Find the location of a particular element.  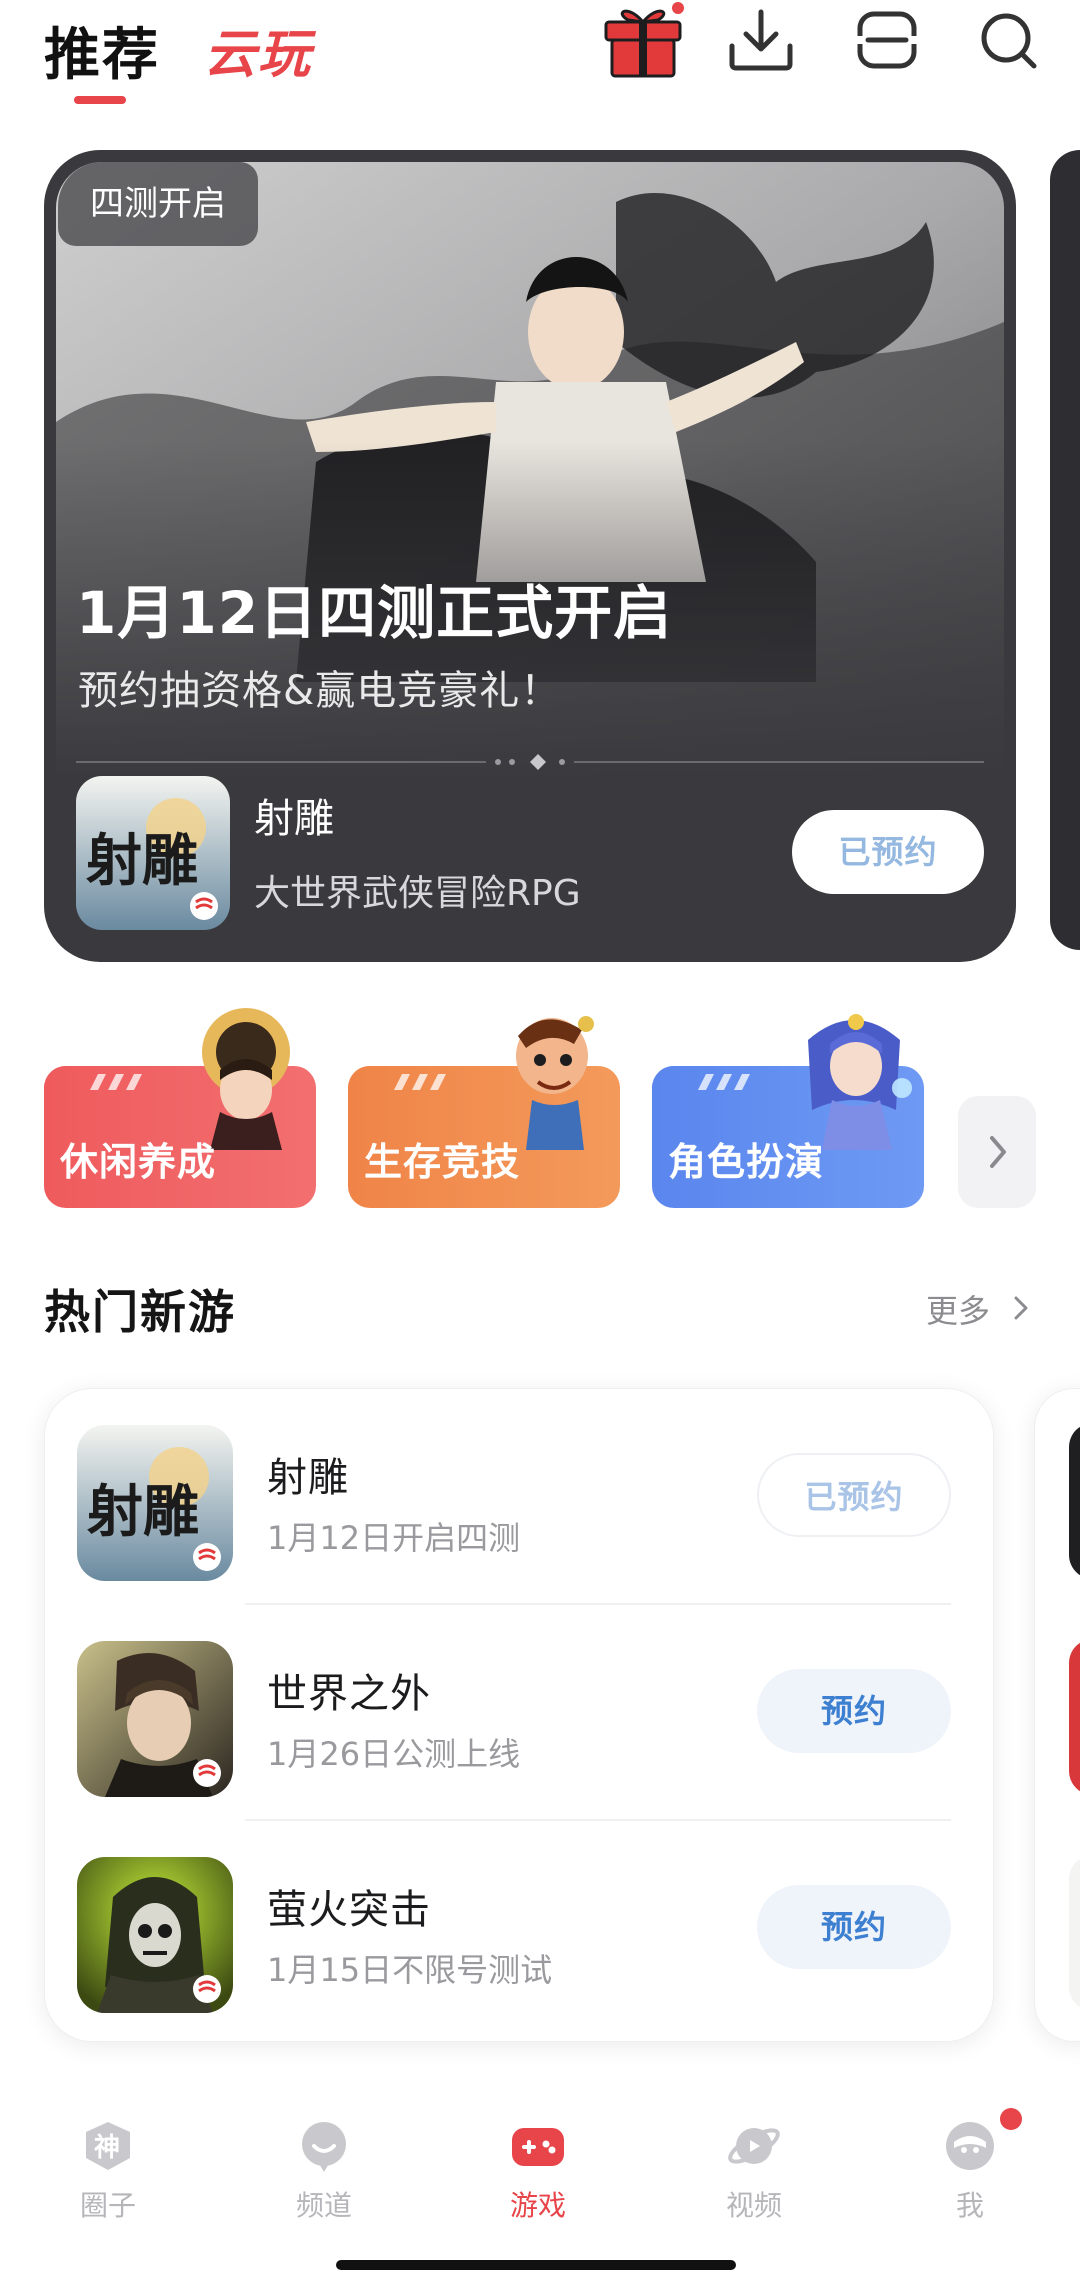

nav-label: 圈子 is located at coordinates (107, 2205).